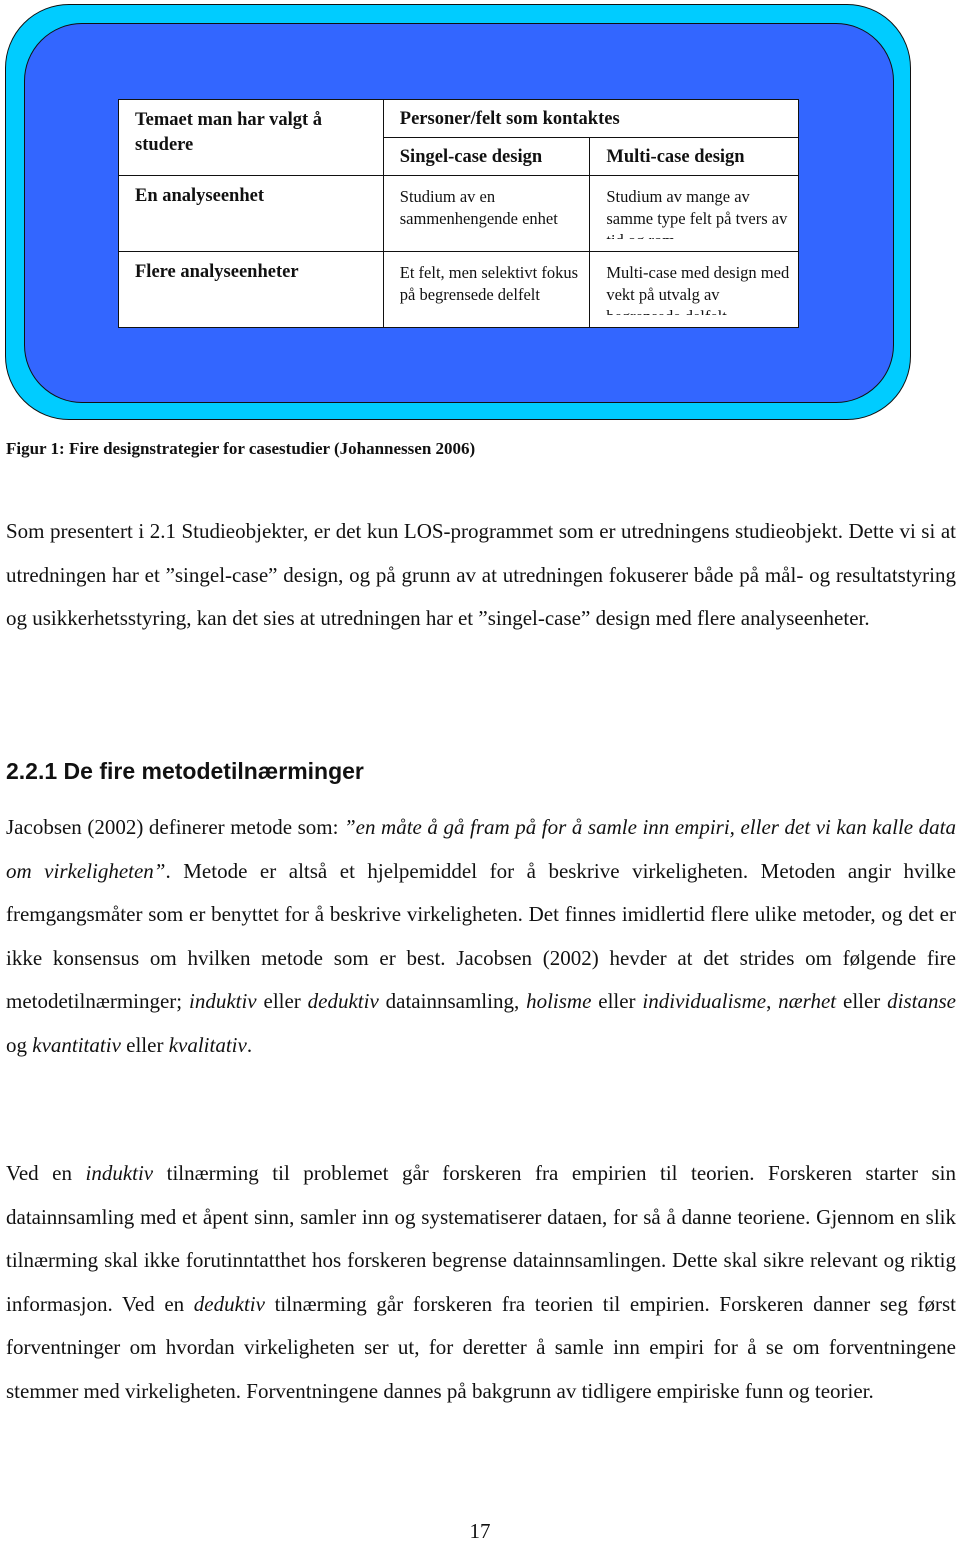 The height and width of the screenshot is (1545, 960). I want to click on table-corner-header: Temaet man har valgt å studere, so click(251, 137).